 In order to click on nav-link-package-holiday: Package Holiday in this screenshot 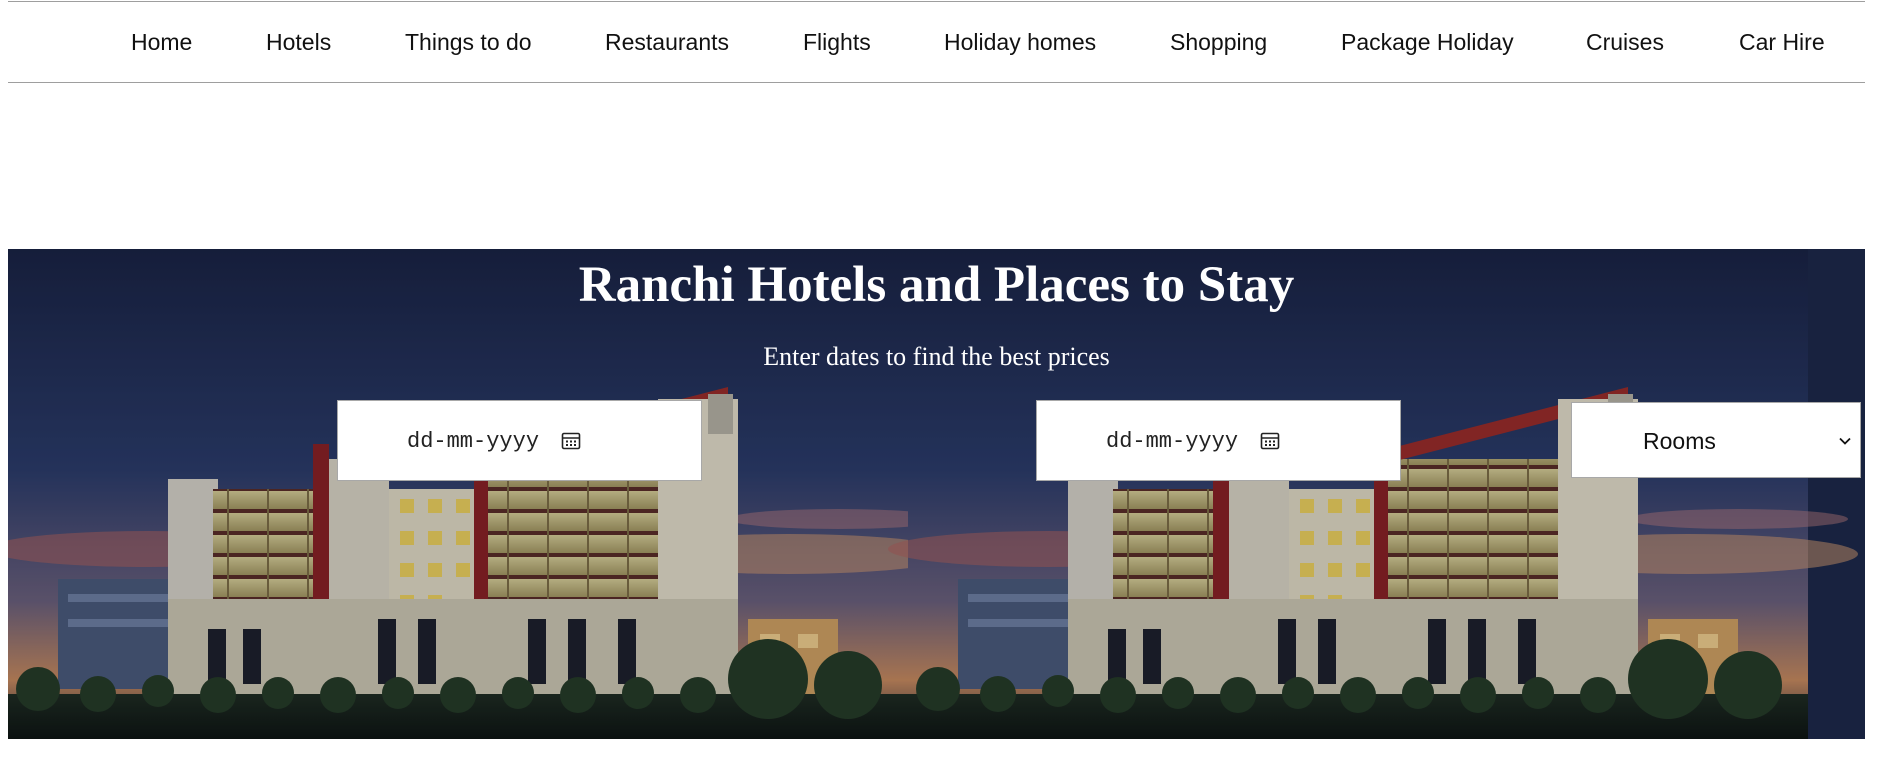, I will do `click(1427, 42)`.